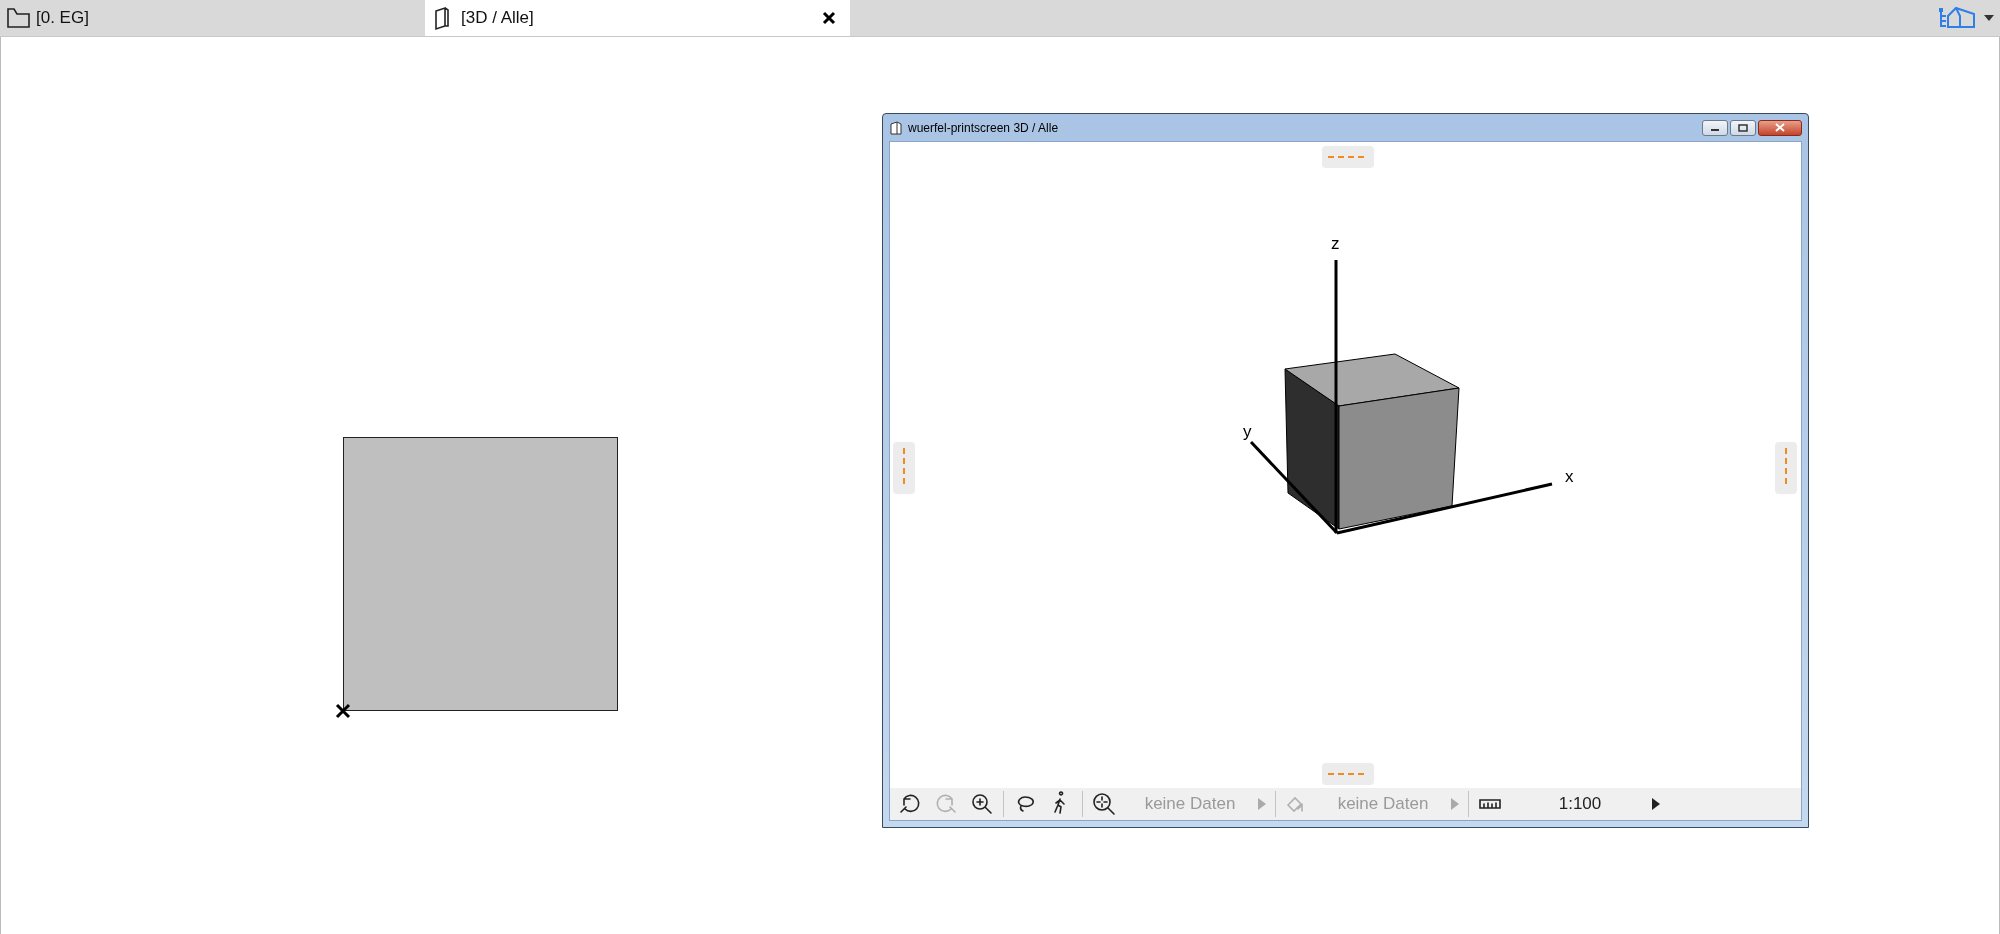 This screenshot has height=934, width=2000. Describe the element at coordinates (982, 804) in the screenshot. I see `zoom-in-icon` at that location.